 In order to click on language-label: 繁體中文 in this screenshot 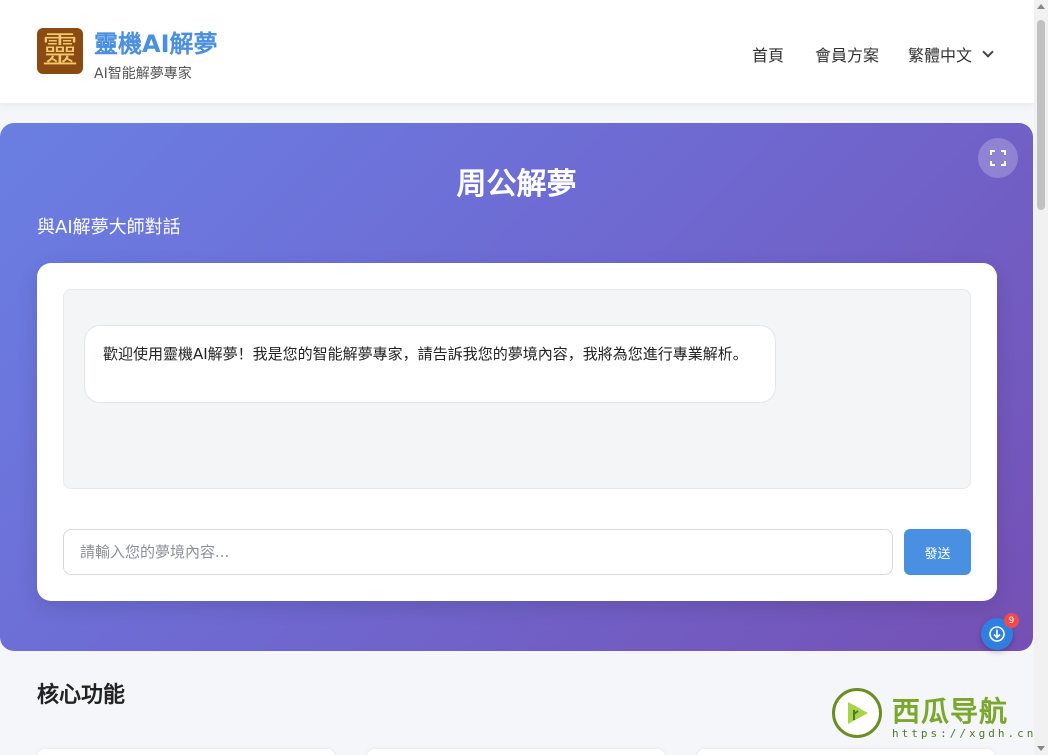, I will do `click(940, 55)`.